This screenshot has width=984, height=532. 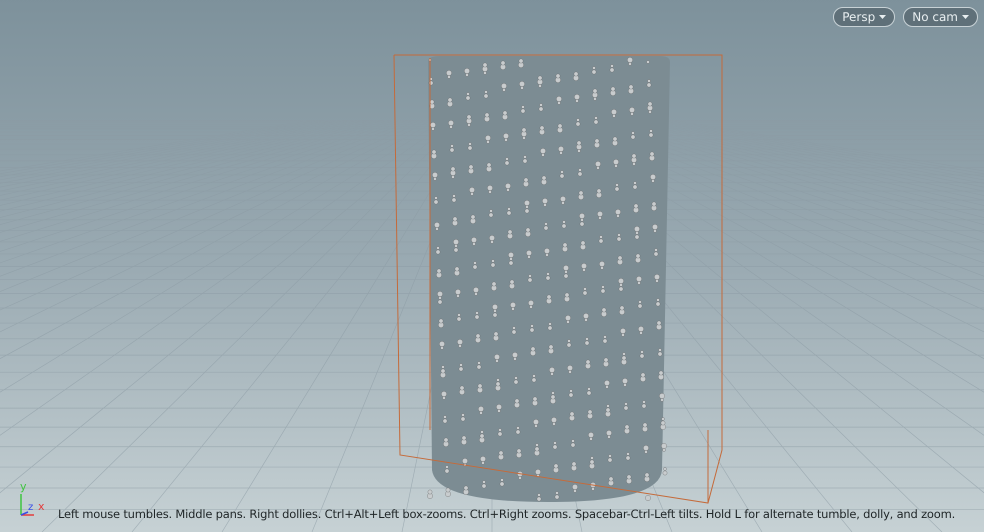 What do you see at coordinates (940, 17) in the screenshot?
I see `view-dropdown: No cam` at bounding box center [940, 17].